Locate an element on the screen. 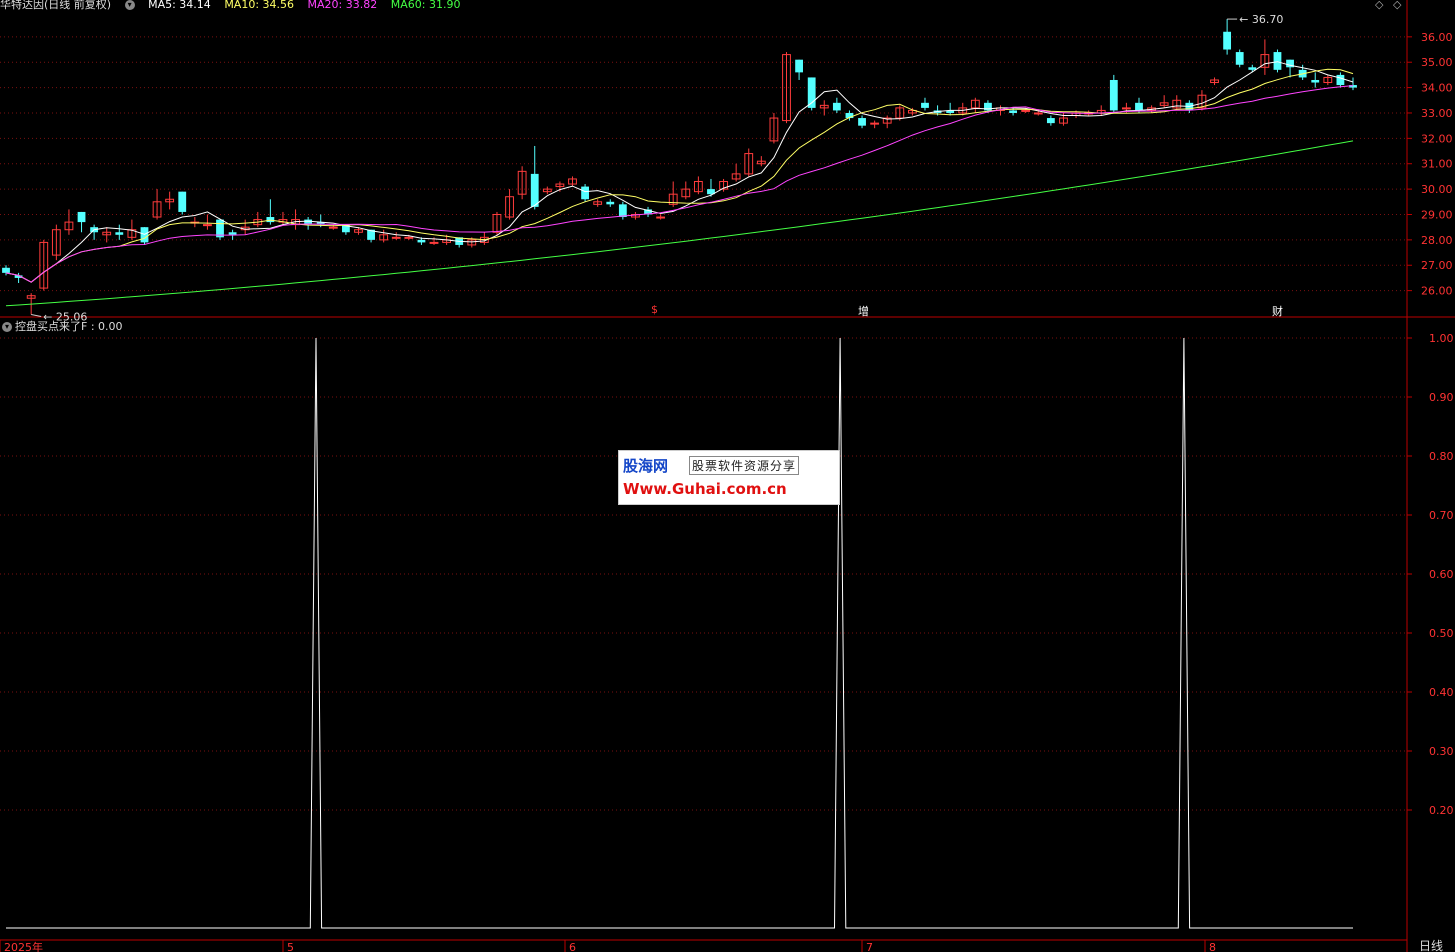 This screenshot has width=1455, height=952. x-tick-label: 8 is located at coordinates (1212, 946).